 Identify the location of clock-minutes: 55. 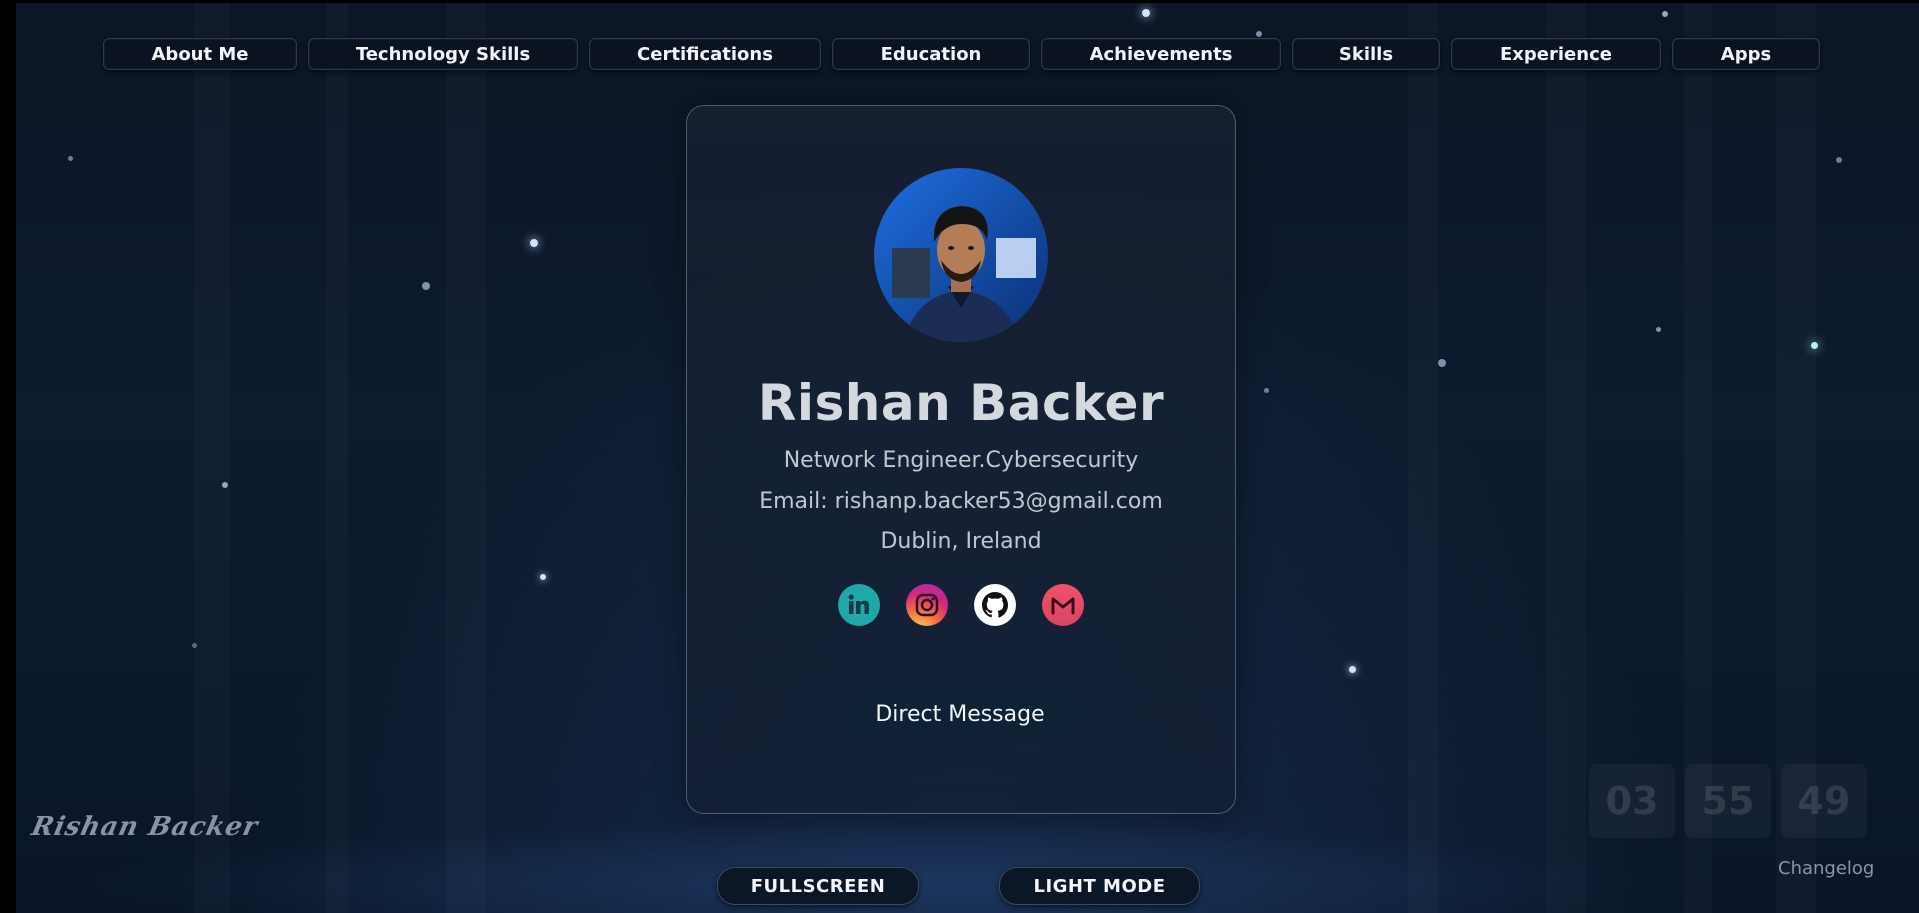
(1728, 801).